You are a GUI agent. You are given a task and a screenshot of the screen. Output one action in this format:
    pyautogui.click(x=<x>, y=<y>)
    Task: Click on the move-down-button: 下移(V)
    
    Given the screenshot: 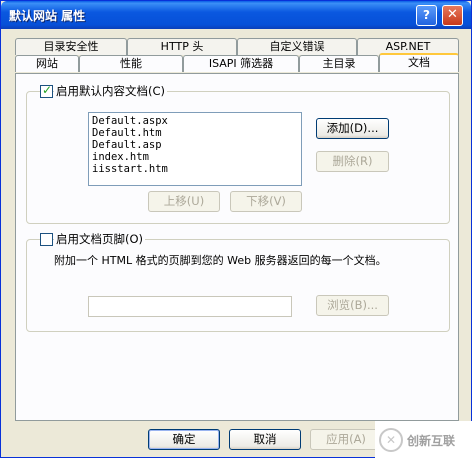 What is the action you would take?
    pyautogui.click(x=266, y=201)
    